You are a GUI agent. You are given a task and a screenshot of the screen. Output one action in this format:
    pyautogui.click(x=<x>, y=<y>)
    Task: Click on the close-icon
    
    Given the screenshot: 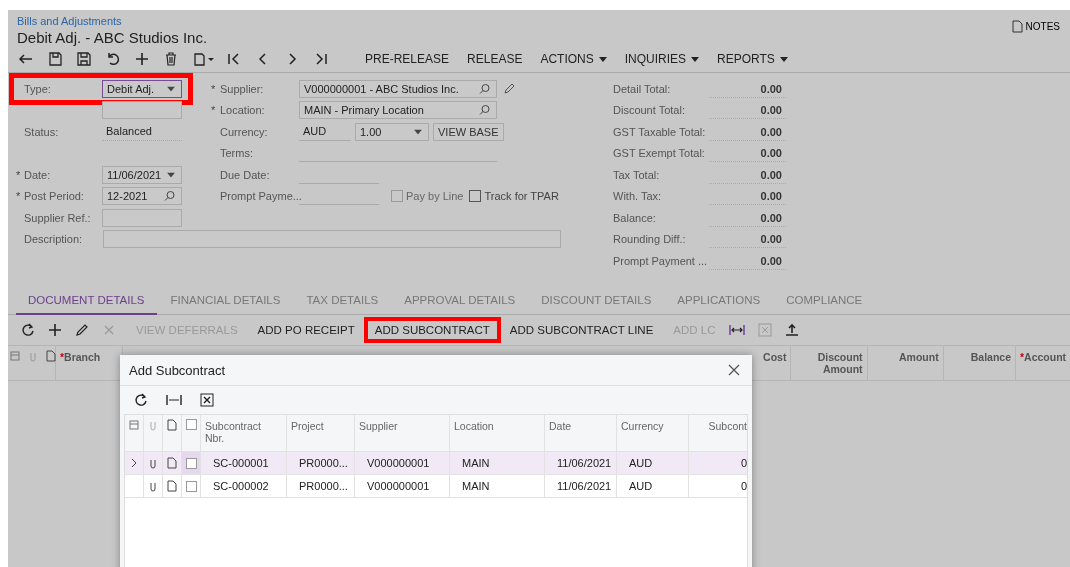 What is the action you would take?
    pyautogui.click(x=734, y=370)
    